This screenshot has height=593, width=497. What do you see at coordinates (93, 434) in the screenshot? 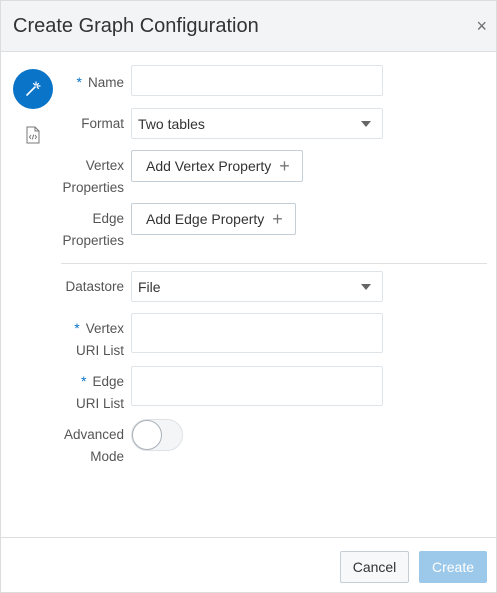
I see `advanced-mode-label-line1: Advanced` at bounding box center [93, 434].